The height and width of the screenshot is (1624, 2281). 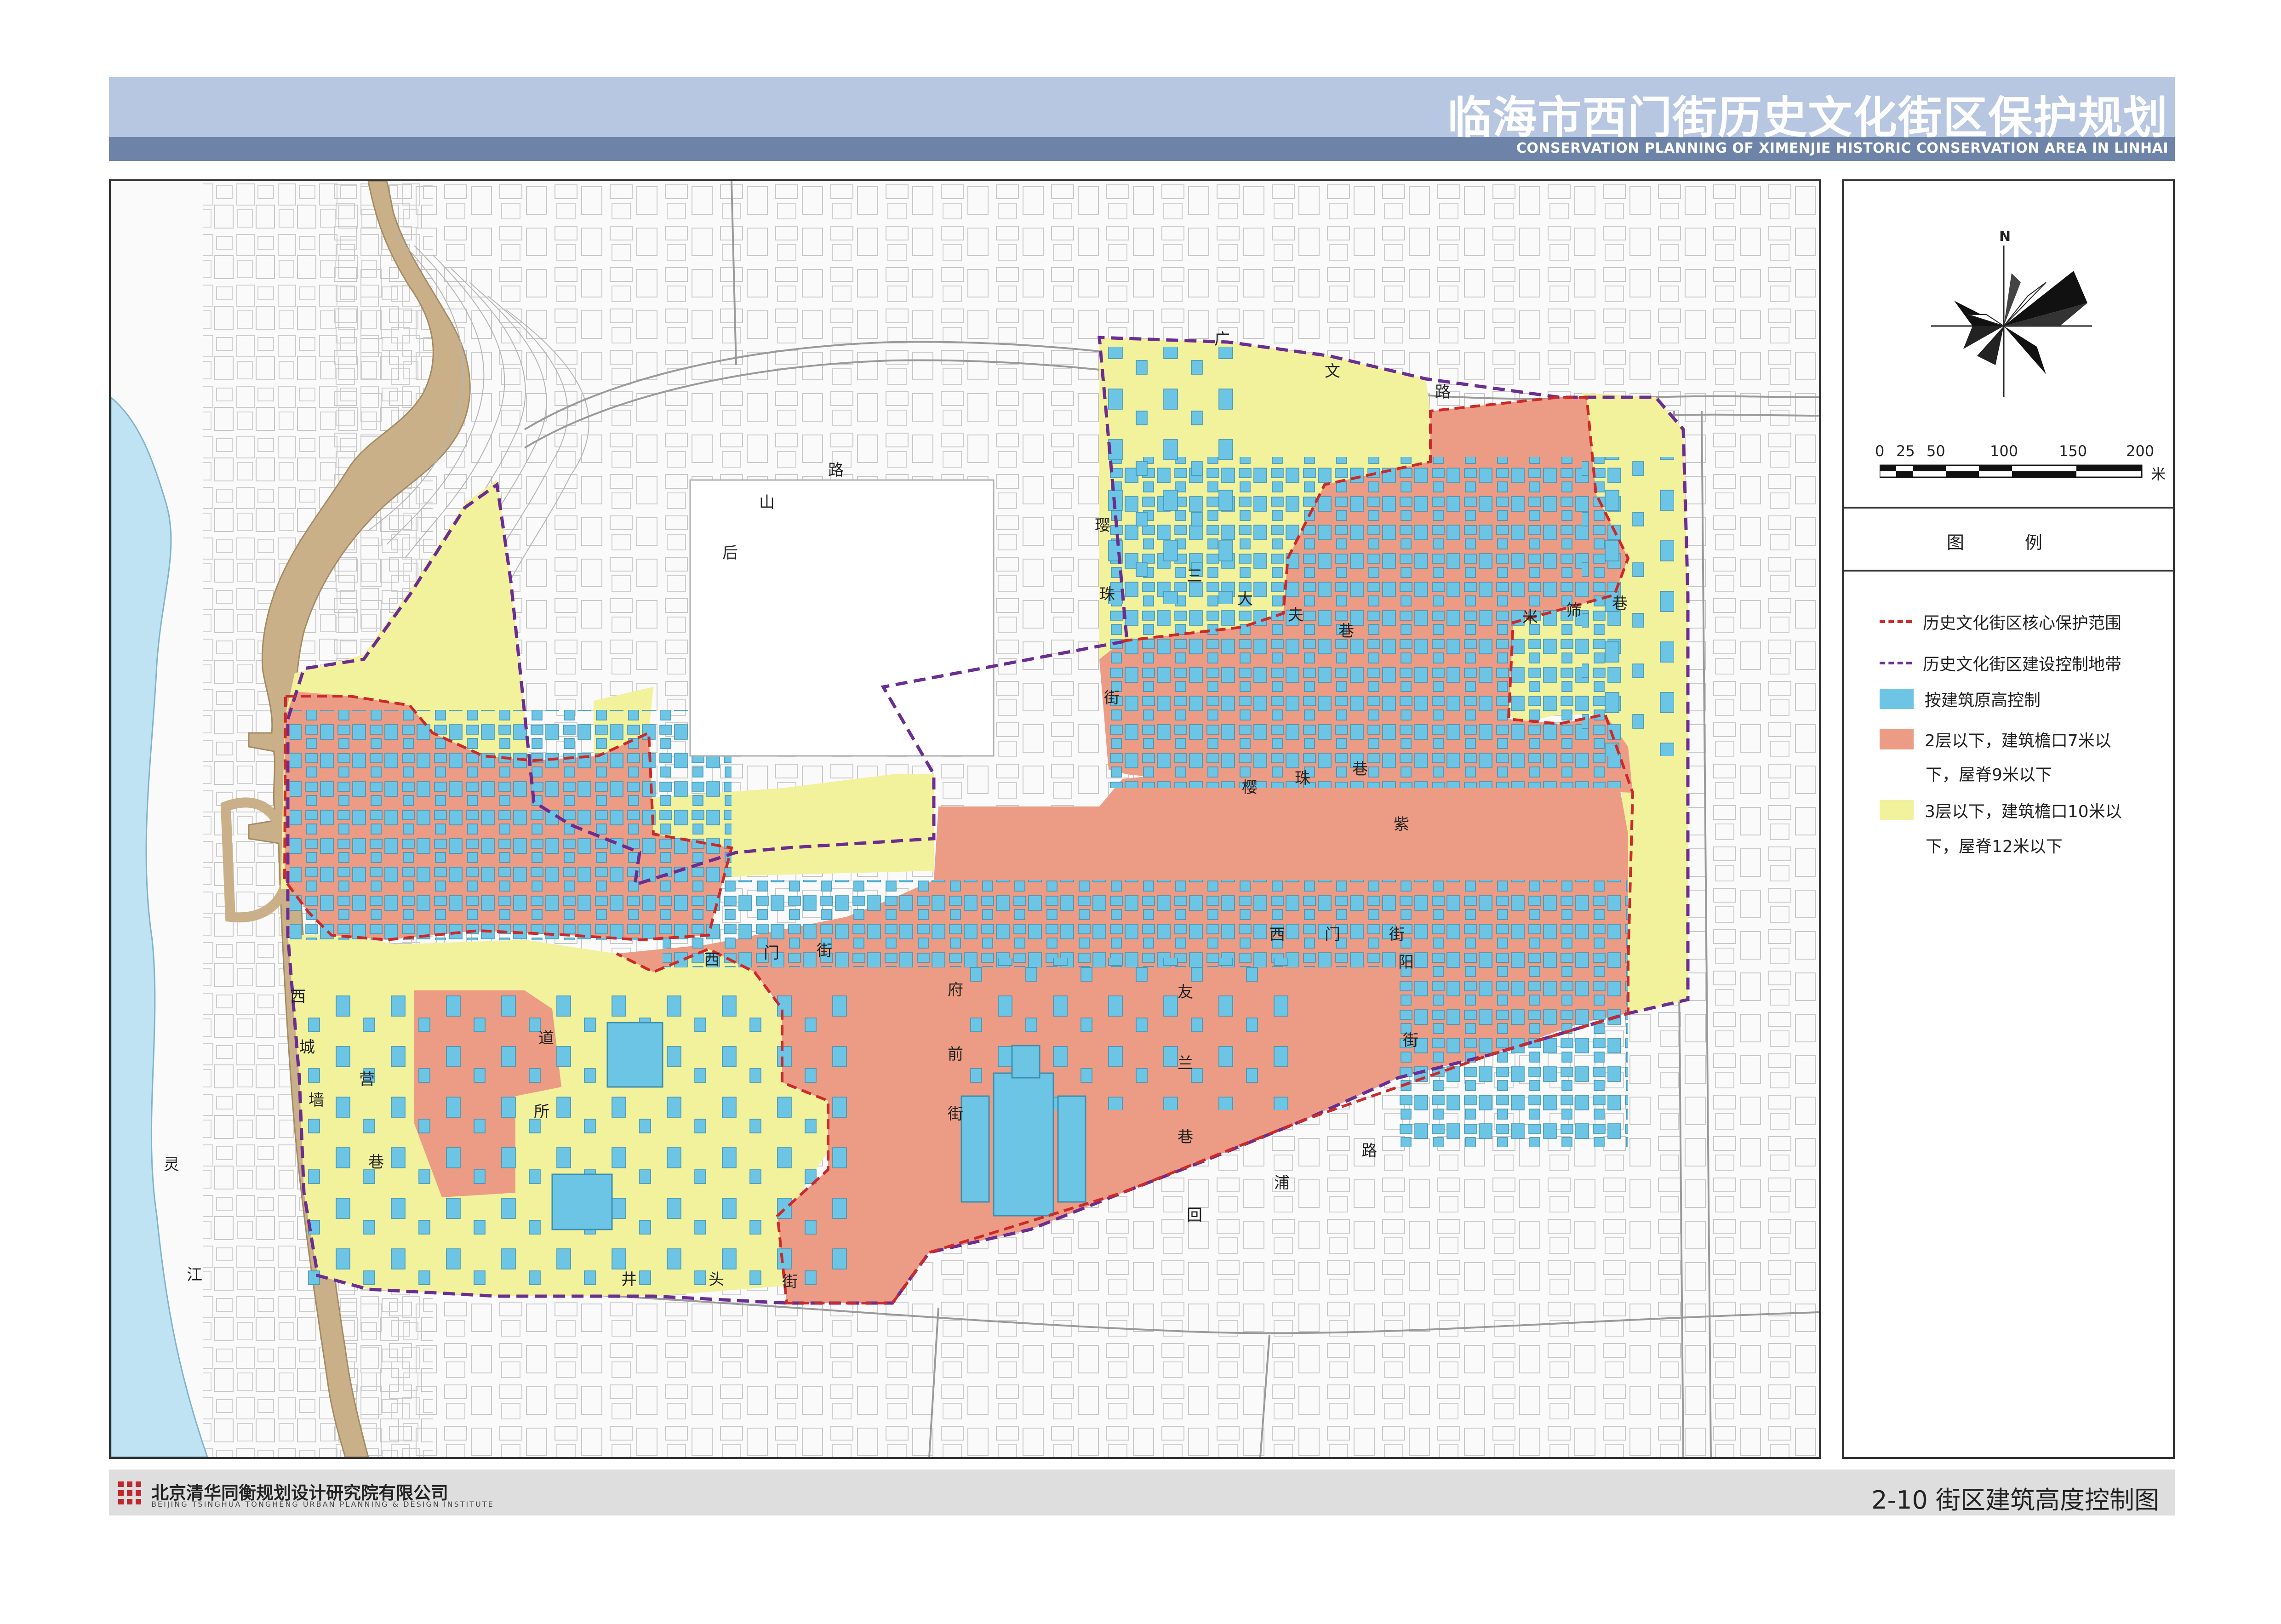 What do you see at coordinates (1332, 935) in the screenshot?
I see `label-ximen-2: 门` at bounding box center [1332, 935].